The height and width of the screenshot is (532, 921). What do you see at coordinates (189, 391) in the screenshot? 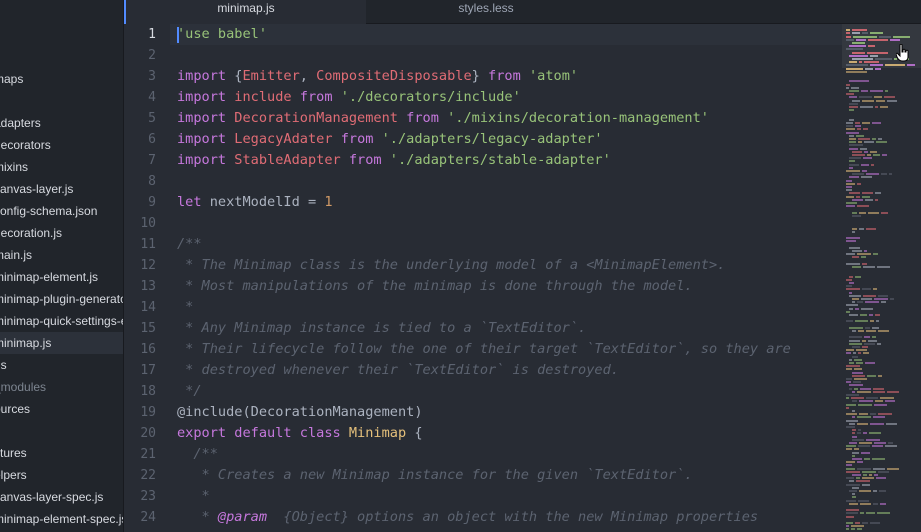
I see `code-line: */` at bounding box center [189, 391].